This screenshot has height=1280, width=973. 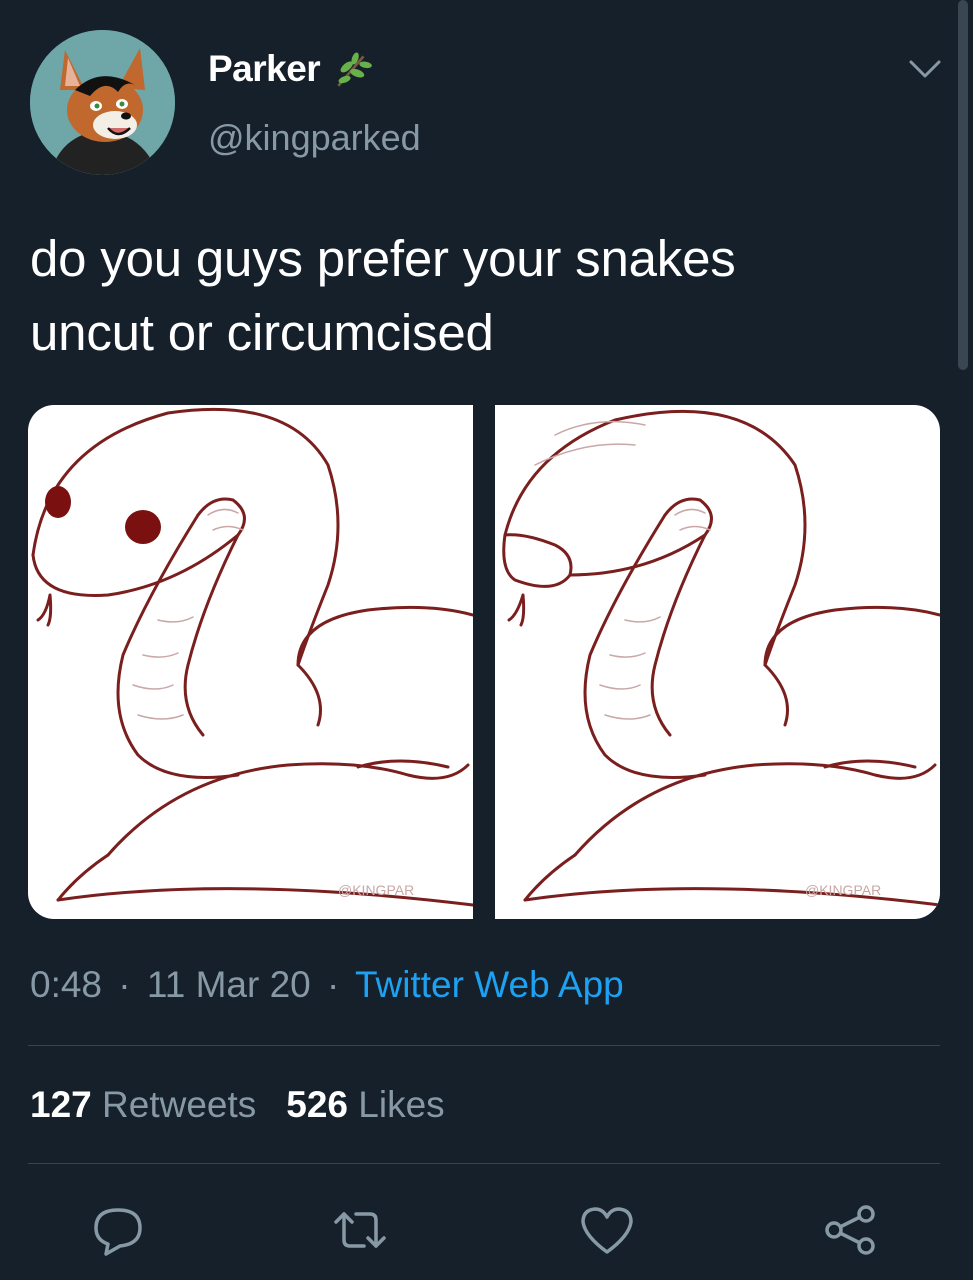 What do you see at coordinates (607, 1230) in the screenshot?
I see `heart-icon` at bounding box center [607, 1230].